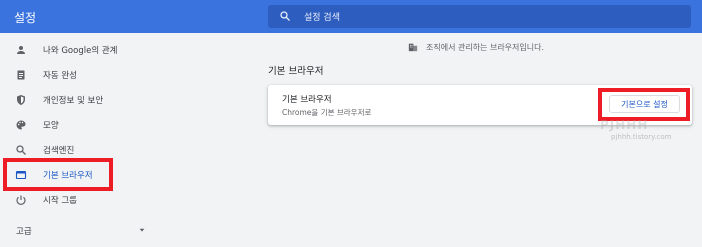  Describe the element at coordinates (59, 151) in the screenshot. I see `sidebar-item-label: 검색엔진` at that location.